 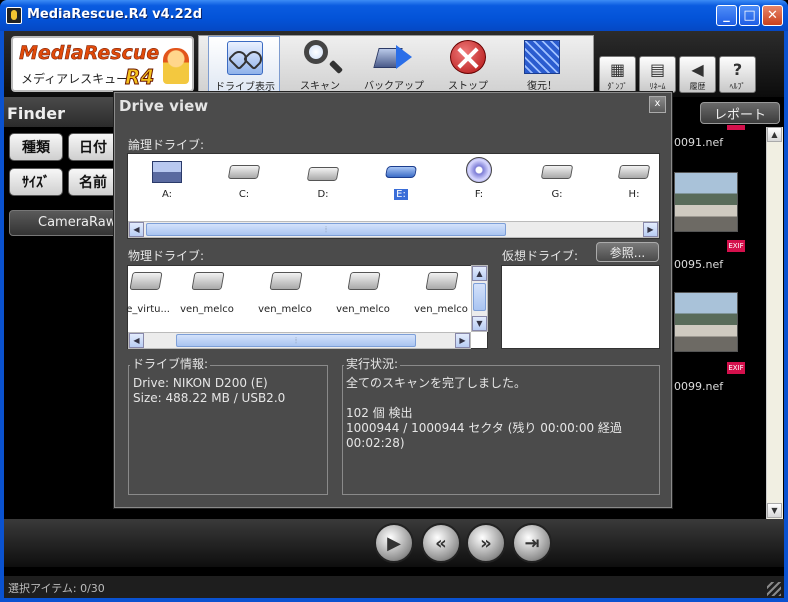 I want to click on drive-c: C:, so click(x=244, y=182).